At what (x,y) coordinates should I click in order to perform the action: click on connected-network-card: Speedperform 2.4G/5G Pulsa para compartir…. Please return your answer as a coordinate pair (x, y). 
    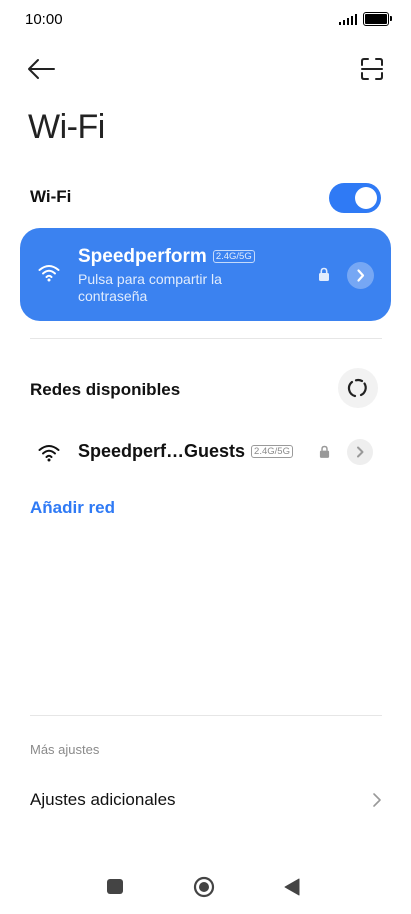
    Looking at the image, I should click on (205, 274).